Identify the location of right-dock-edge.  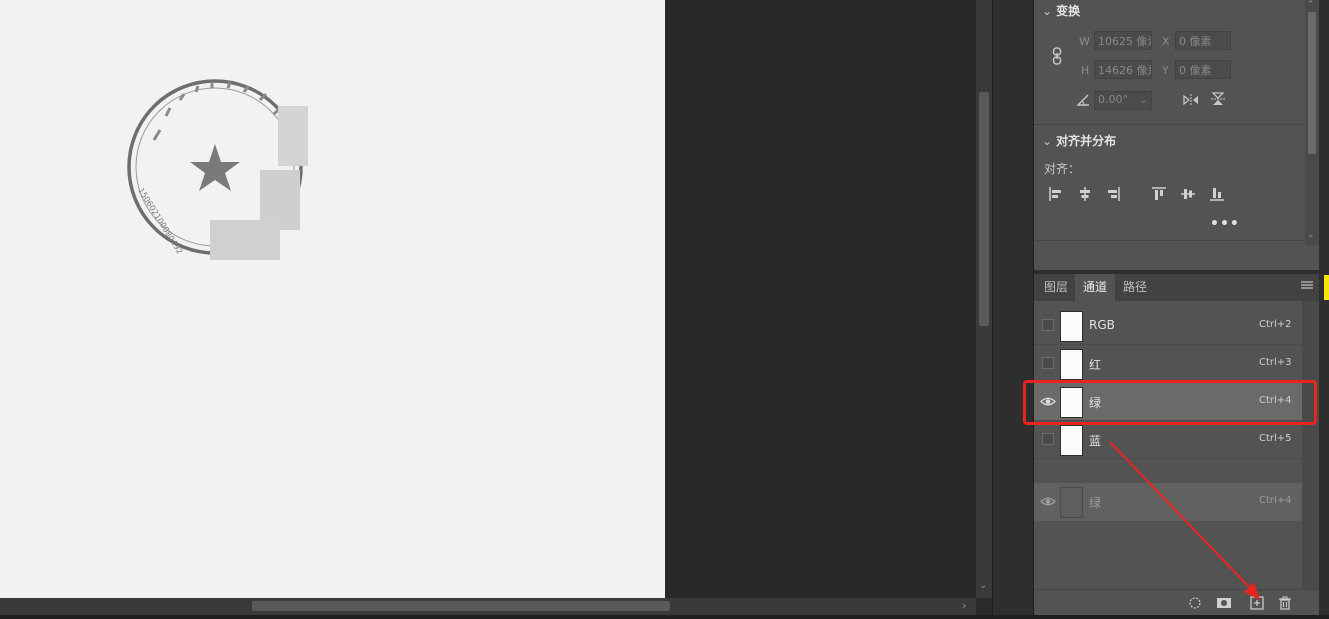
(1324, 307).